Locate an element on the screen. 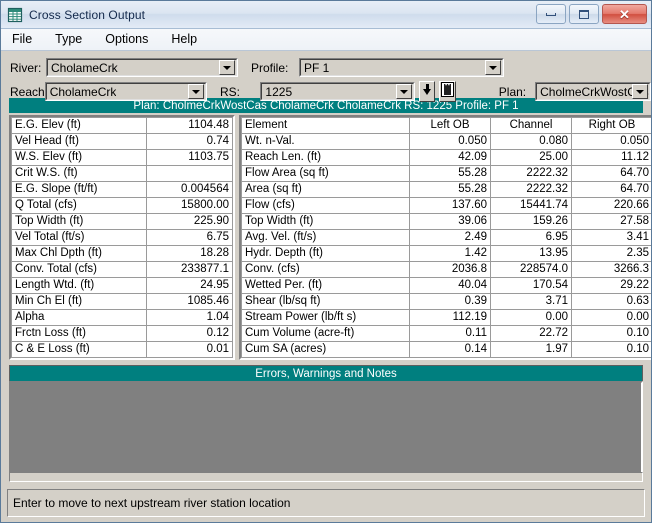 The height and width of the screenshot is (523, 652). element-row-channel: 22.72 is located at coordinates (531, 333).